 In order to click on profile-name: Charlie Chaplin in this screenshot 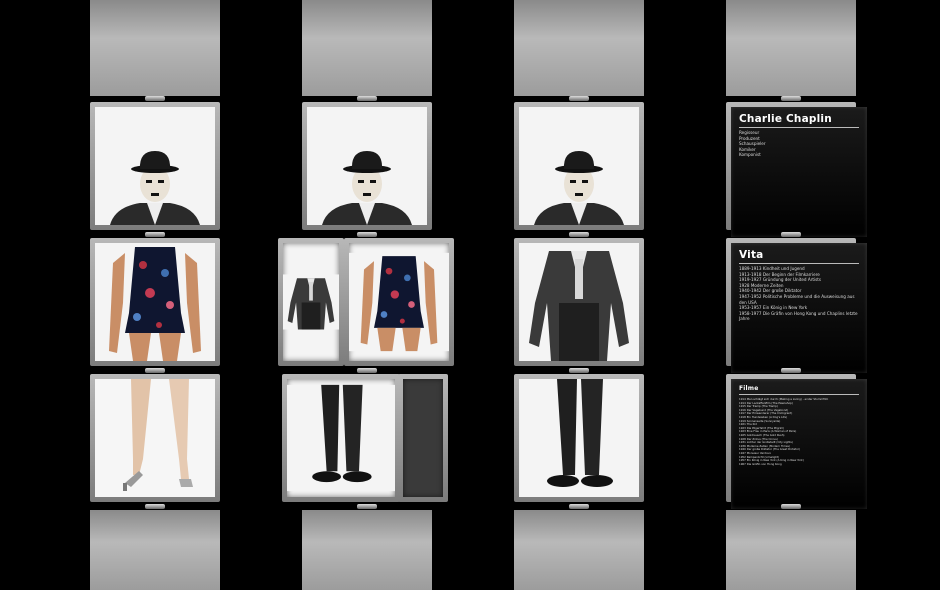, I will do `click(799, 120)`.